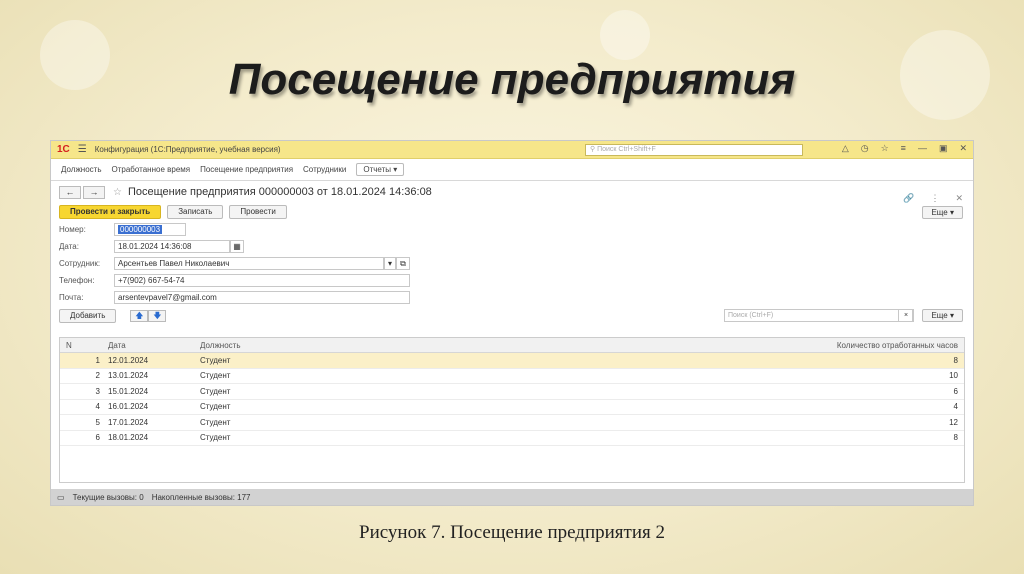  What do you see at coordinates (512, 438) in the screenshot?
I see `table-row: 6 18.01.2024 Студент 8` at bounding box center [512, 438].